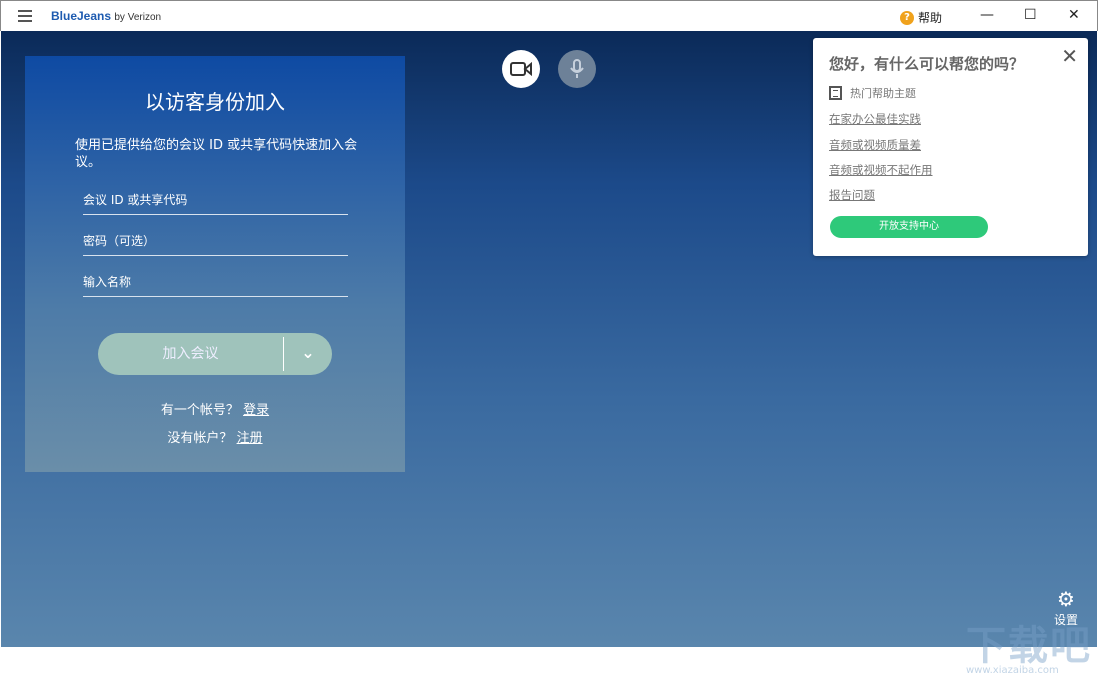  I want to click on help-link: 在家办公最佳实践, so click(875, 119).